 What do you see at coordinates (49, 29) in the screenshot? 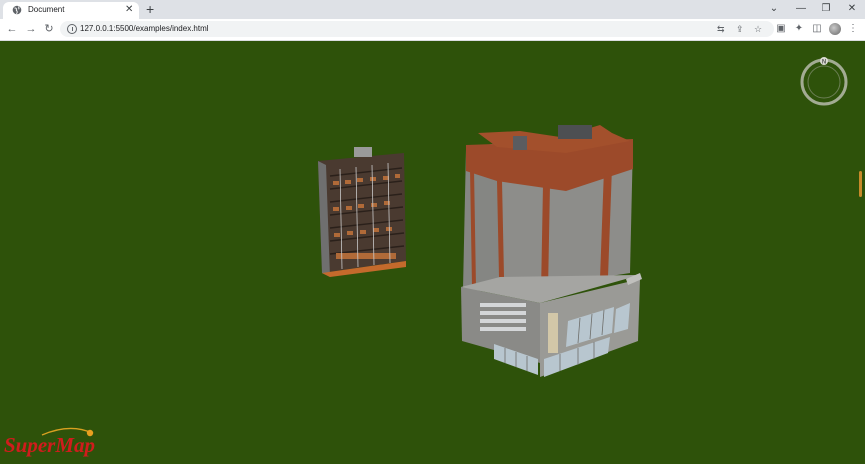
I see `reload-button: ↻` at bounding box center [49, 29].